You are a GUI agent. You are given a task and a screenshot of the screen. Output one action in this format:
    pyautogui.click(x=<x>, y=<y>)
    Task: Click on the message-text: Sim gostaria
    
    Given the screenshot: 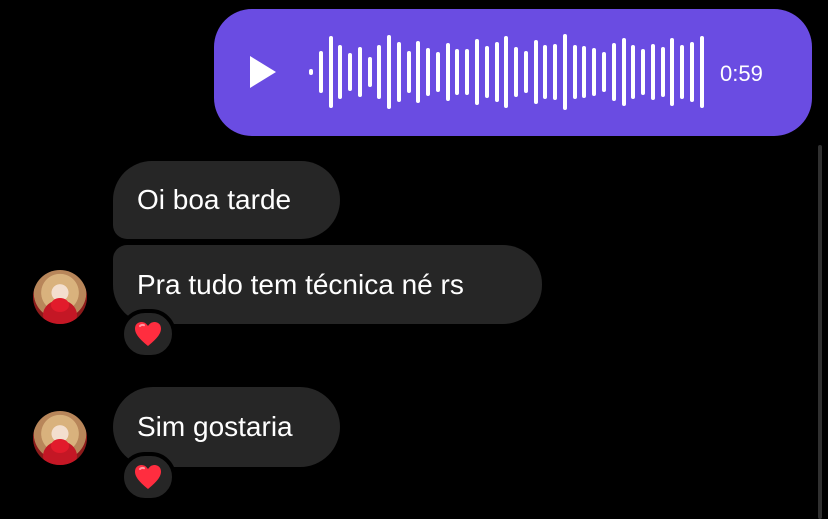 What is the action you would take?
    pyautogui.click(x=215, y=426)
    